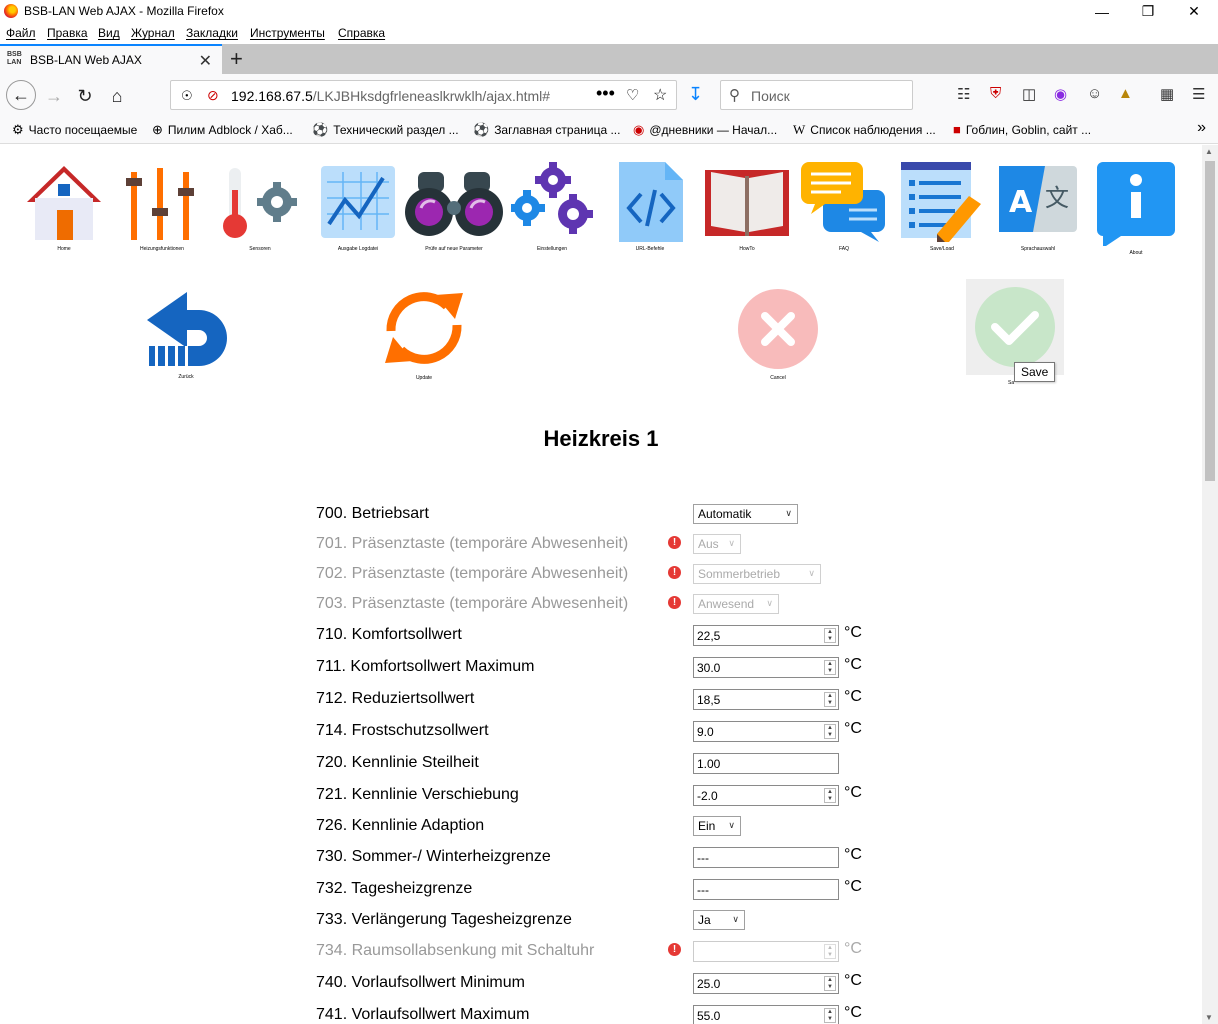  What do you see at coordinates (766, 1014) in the screenshot?
I see `parameter-number-input: 55.0 ▲ ▼` at bounding box center [766, 1014].